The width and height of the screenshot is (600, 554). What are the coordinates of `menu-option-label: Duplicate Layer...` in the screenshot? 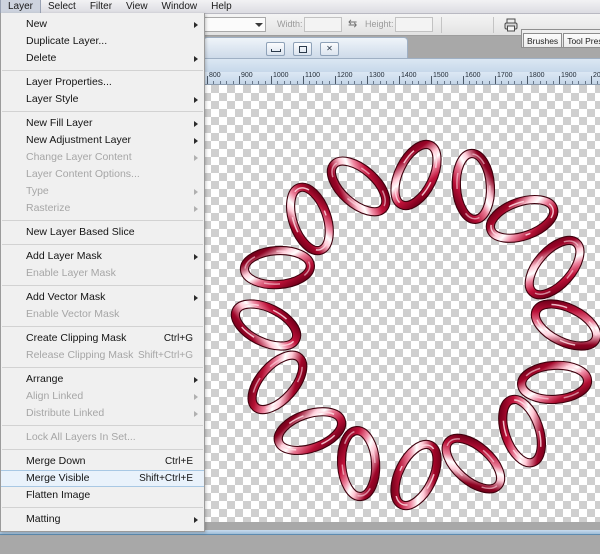 It's located at (67, 41).